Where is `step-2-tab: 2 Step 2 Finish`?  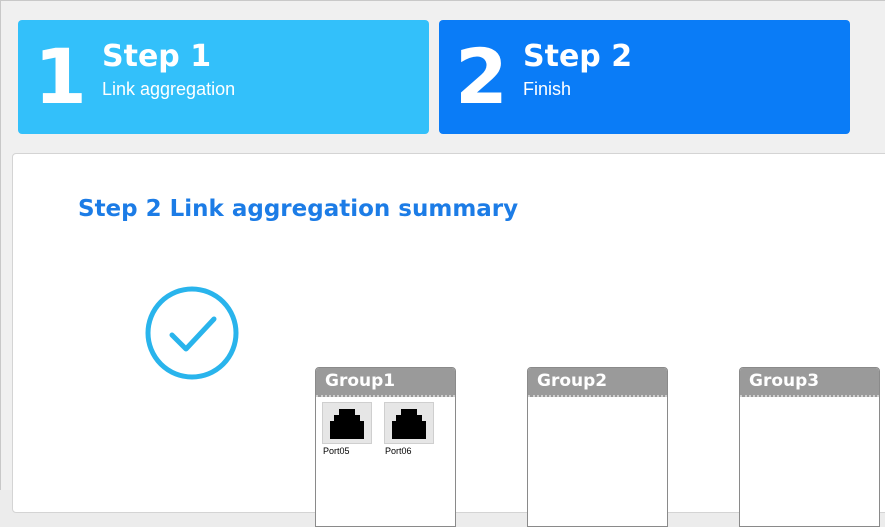
step-2-tab: 2 Step 2 Finish is located at coordinates (644, 77).